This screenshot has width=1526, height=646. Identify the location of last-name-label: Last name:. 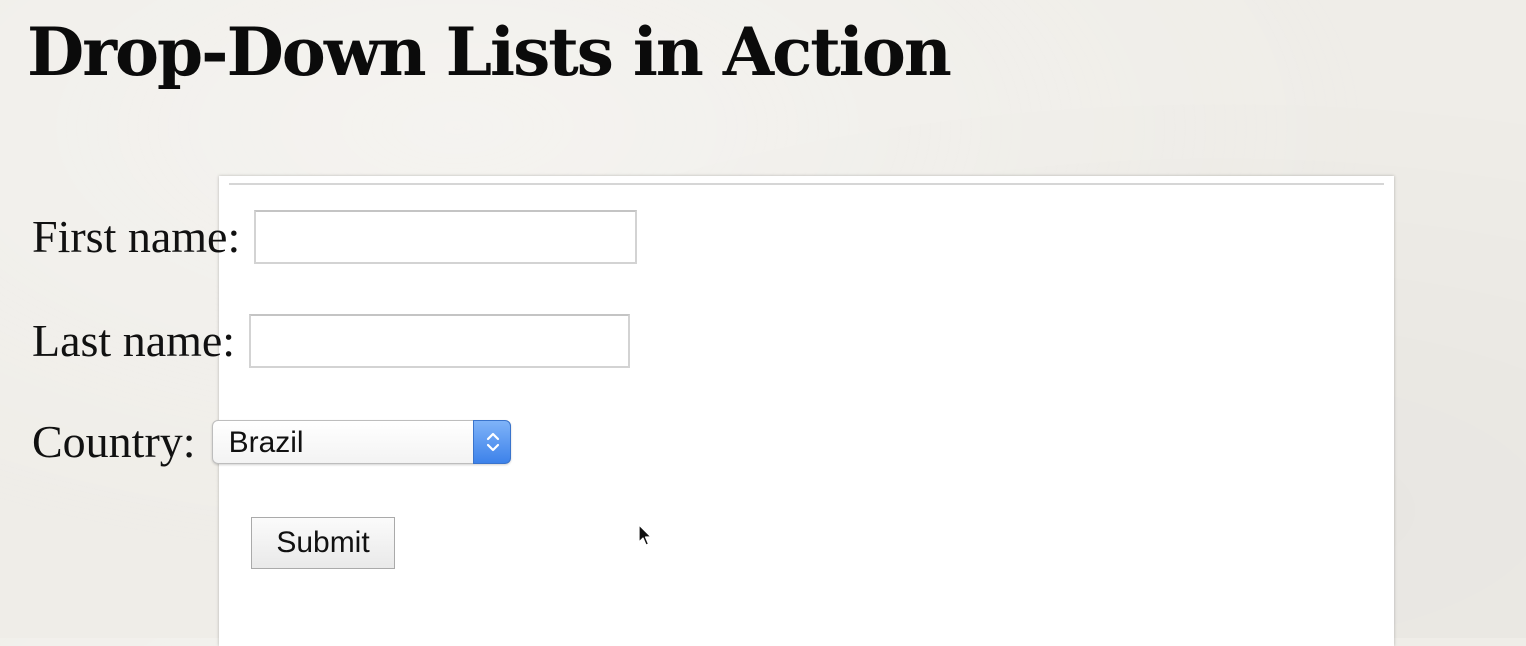
(134, 340).